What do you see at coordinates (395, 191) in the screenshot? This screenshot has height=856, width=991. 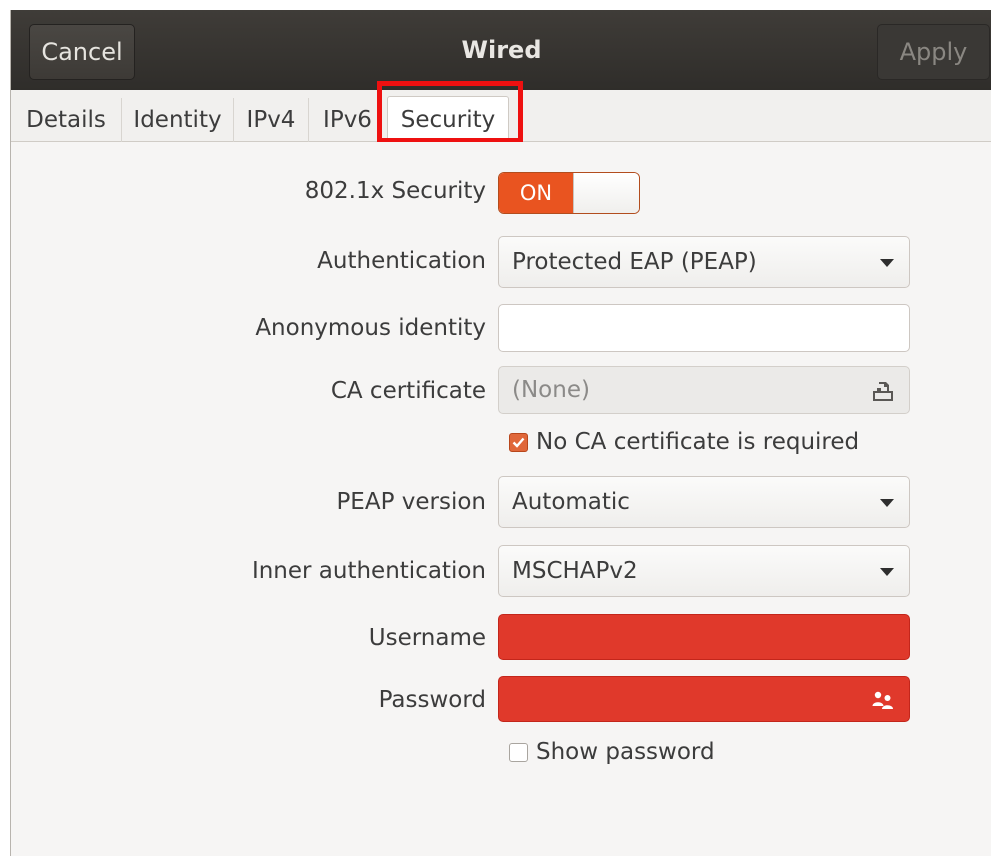 I see `security-toggle-label: 802.1x Security` at bounding box center [395, 191].